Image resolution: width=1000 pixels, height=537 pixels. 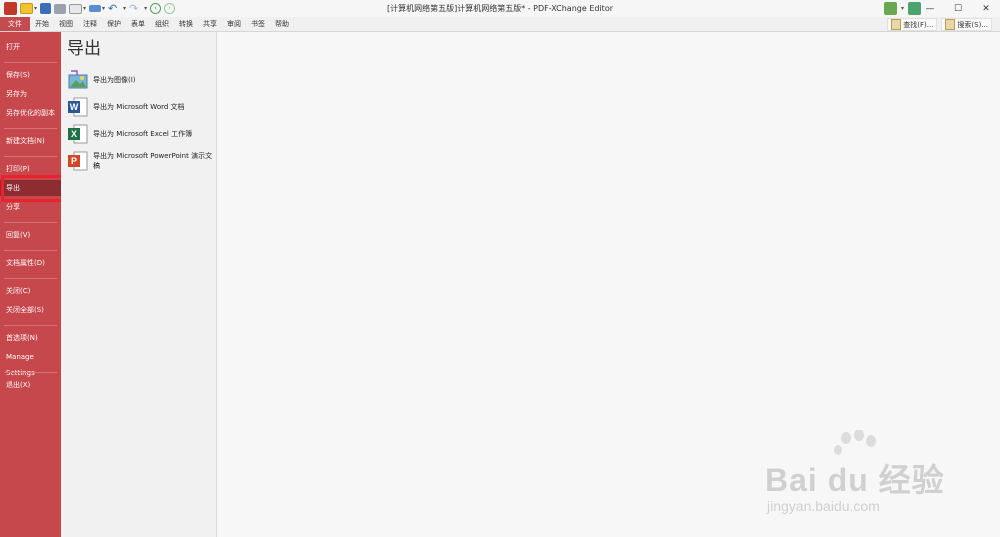 I want to click on sidebar-item-close: 关闭(C), so click(x=30, y=291).